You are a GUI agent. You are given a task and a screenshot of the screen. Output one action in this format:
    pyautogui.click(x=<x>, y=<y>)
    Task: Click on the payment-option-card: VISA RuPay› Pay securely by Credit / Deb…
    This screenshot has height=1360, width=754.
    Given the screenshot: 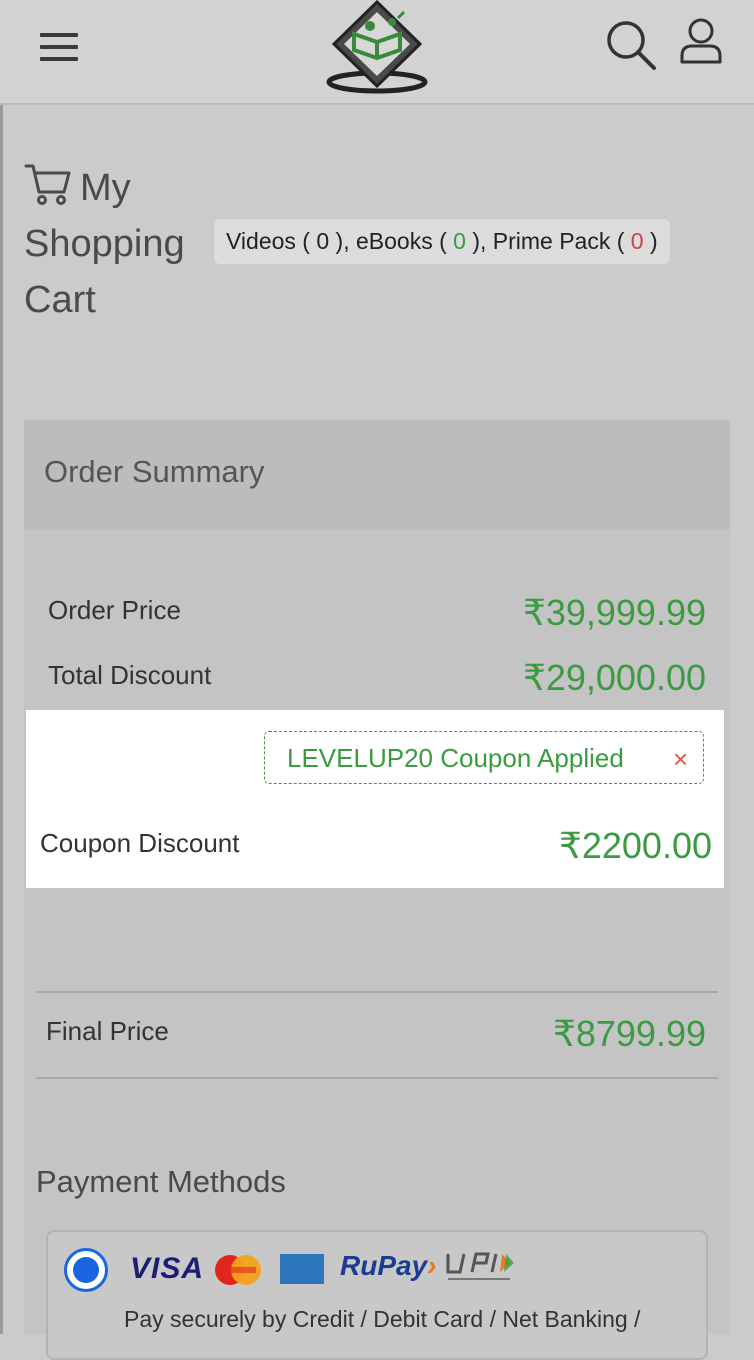 What is the action you would take?
    pyautogui.click(x=377, y=1295)
    